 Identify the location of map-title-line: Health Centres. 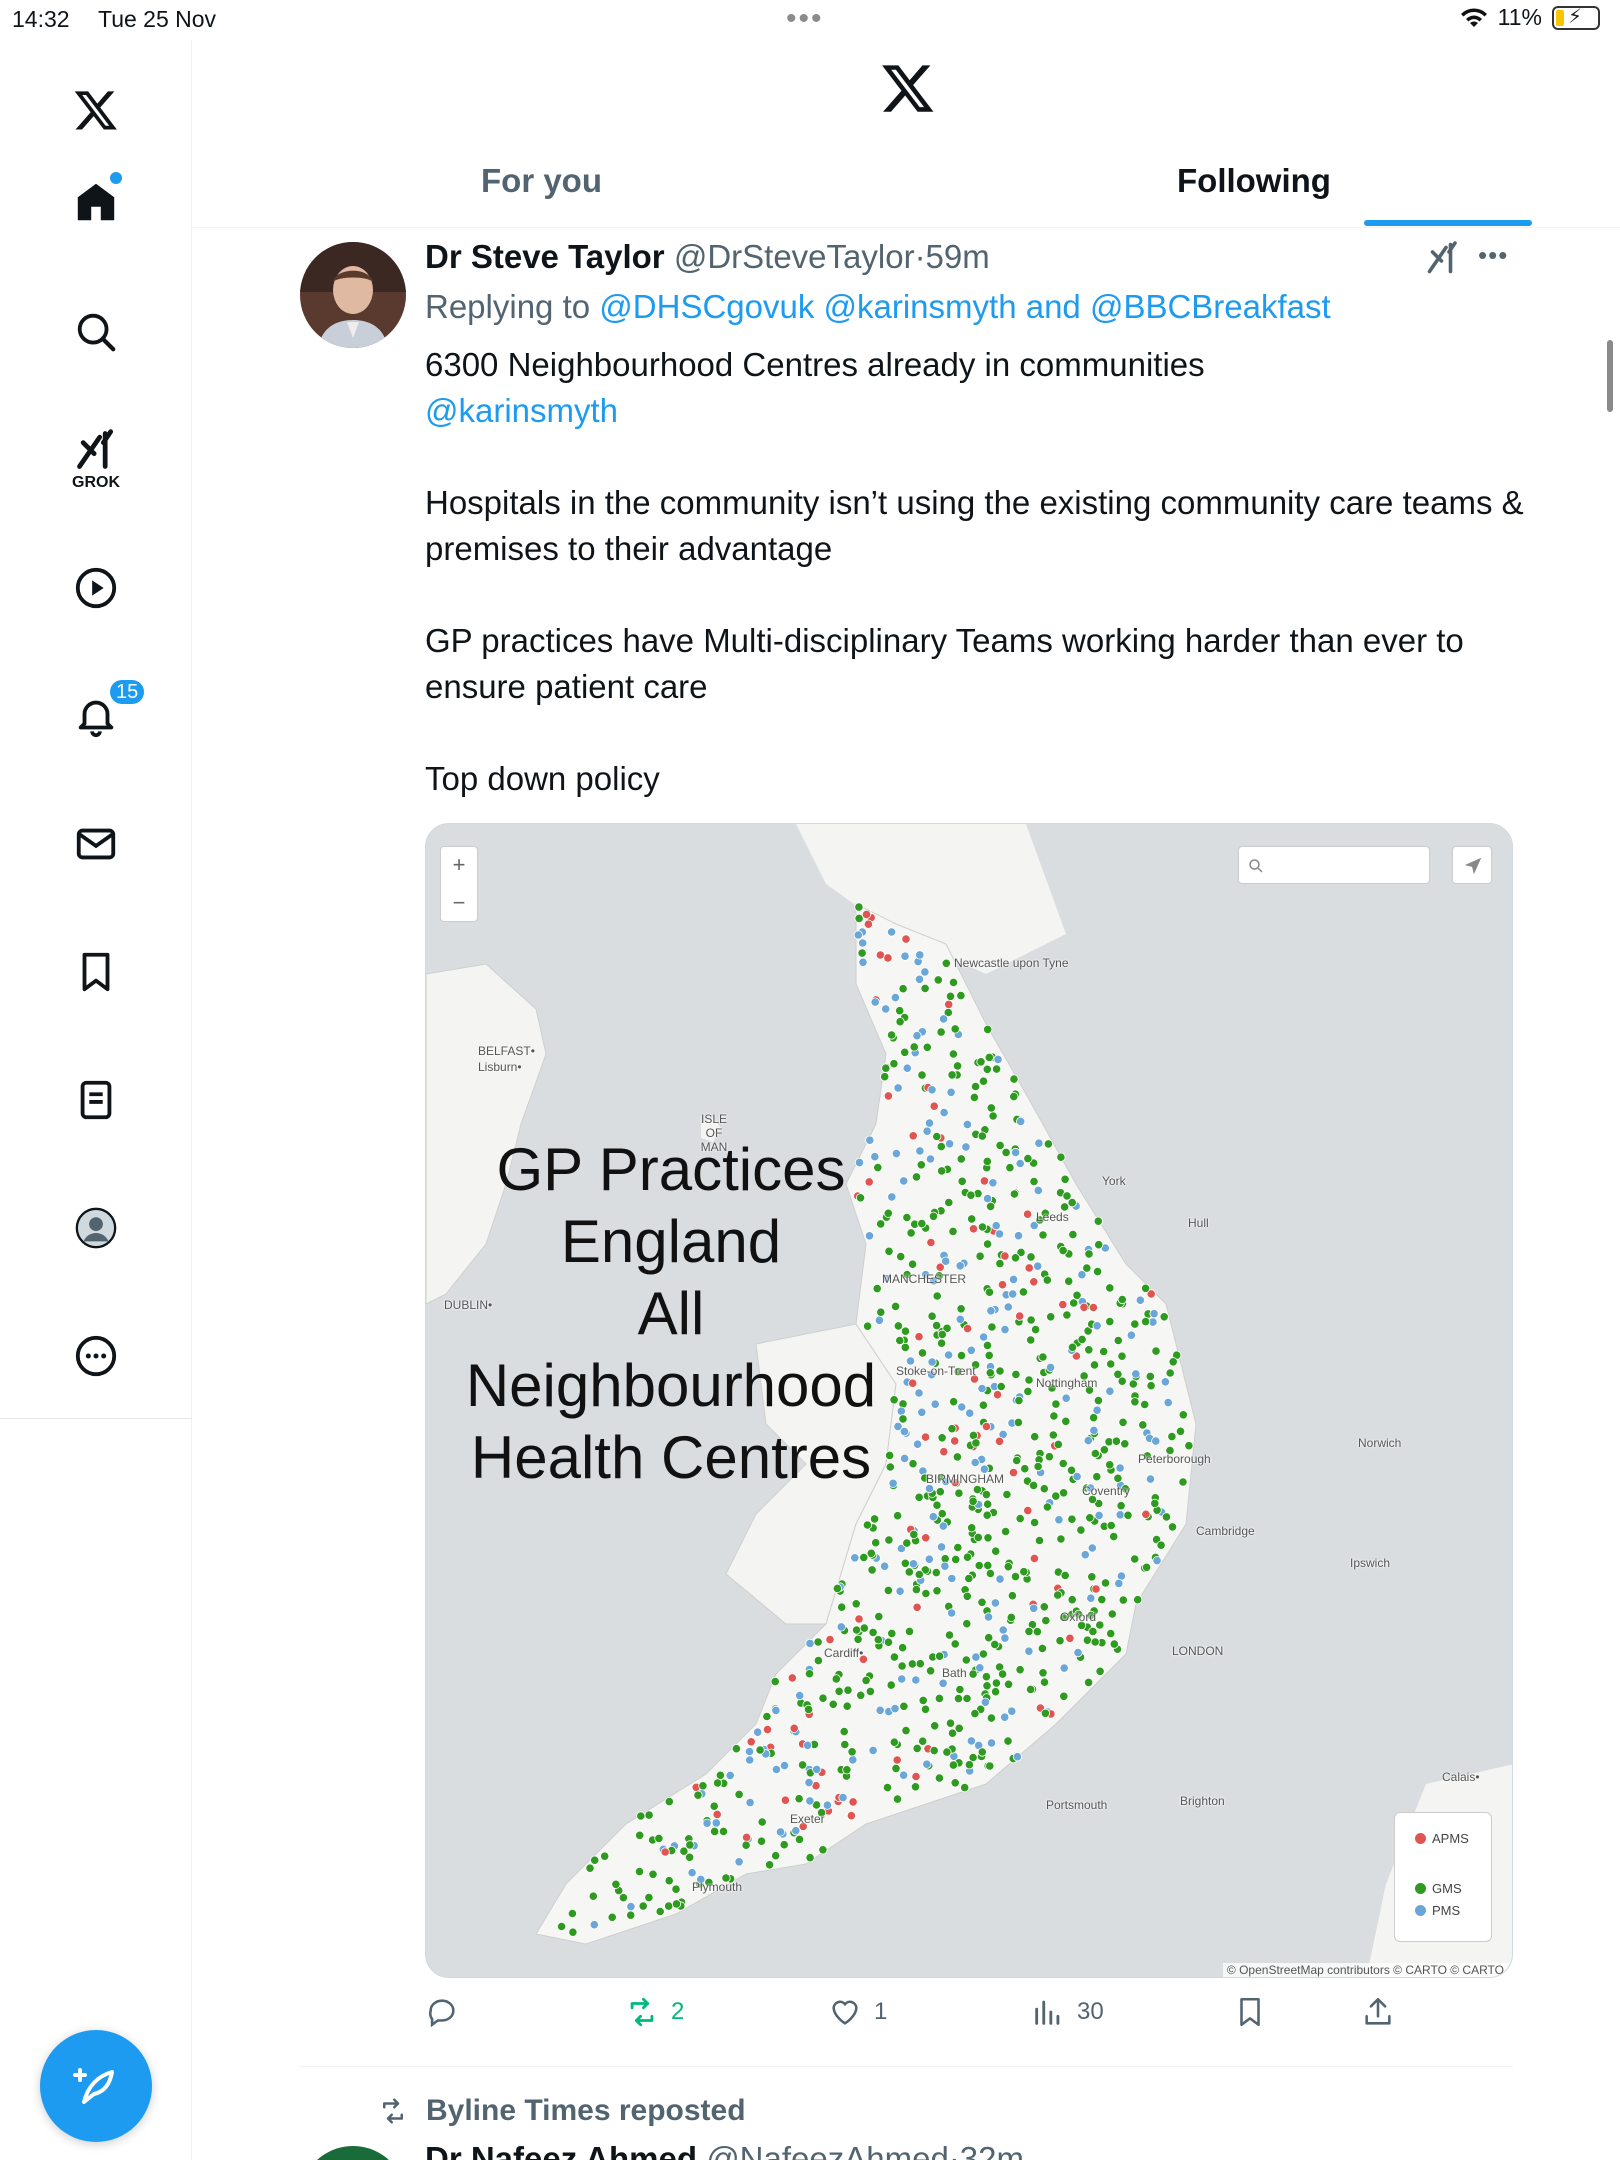
(671, 1457).